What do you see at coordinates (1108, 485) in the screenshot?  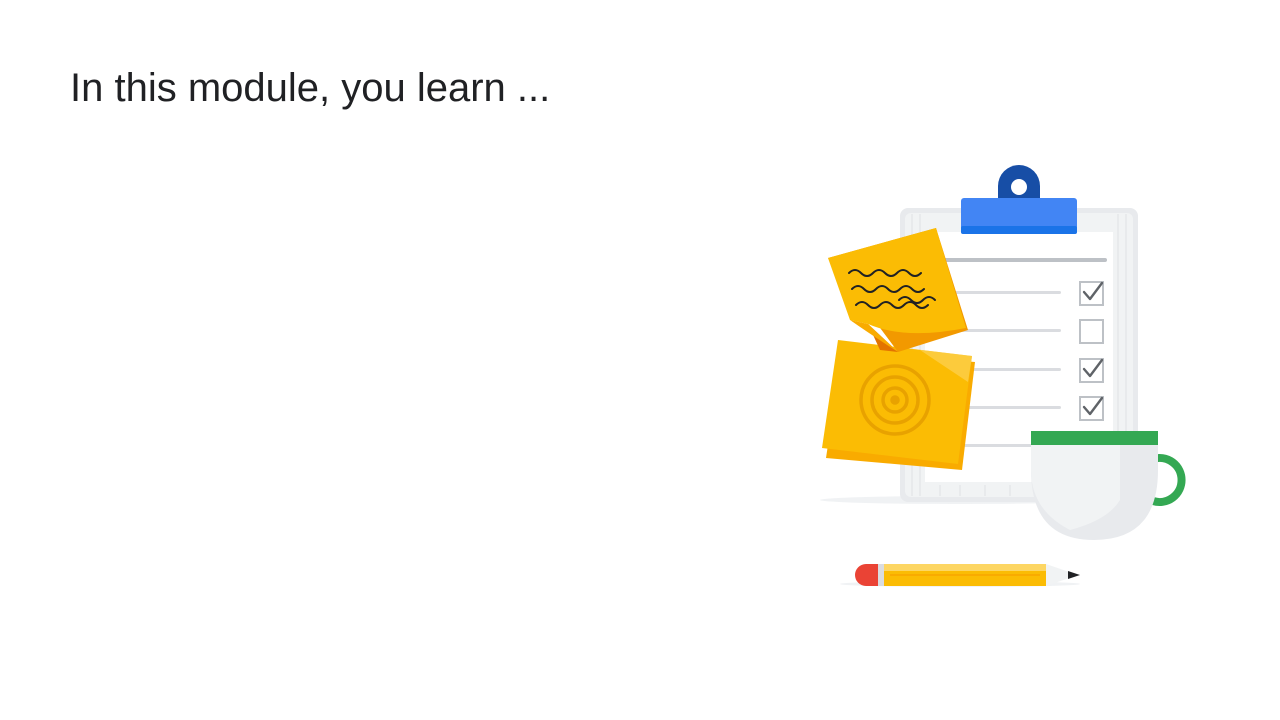 I see `coffee-cup-icon` at bounding box center [1108, 485].